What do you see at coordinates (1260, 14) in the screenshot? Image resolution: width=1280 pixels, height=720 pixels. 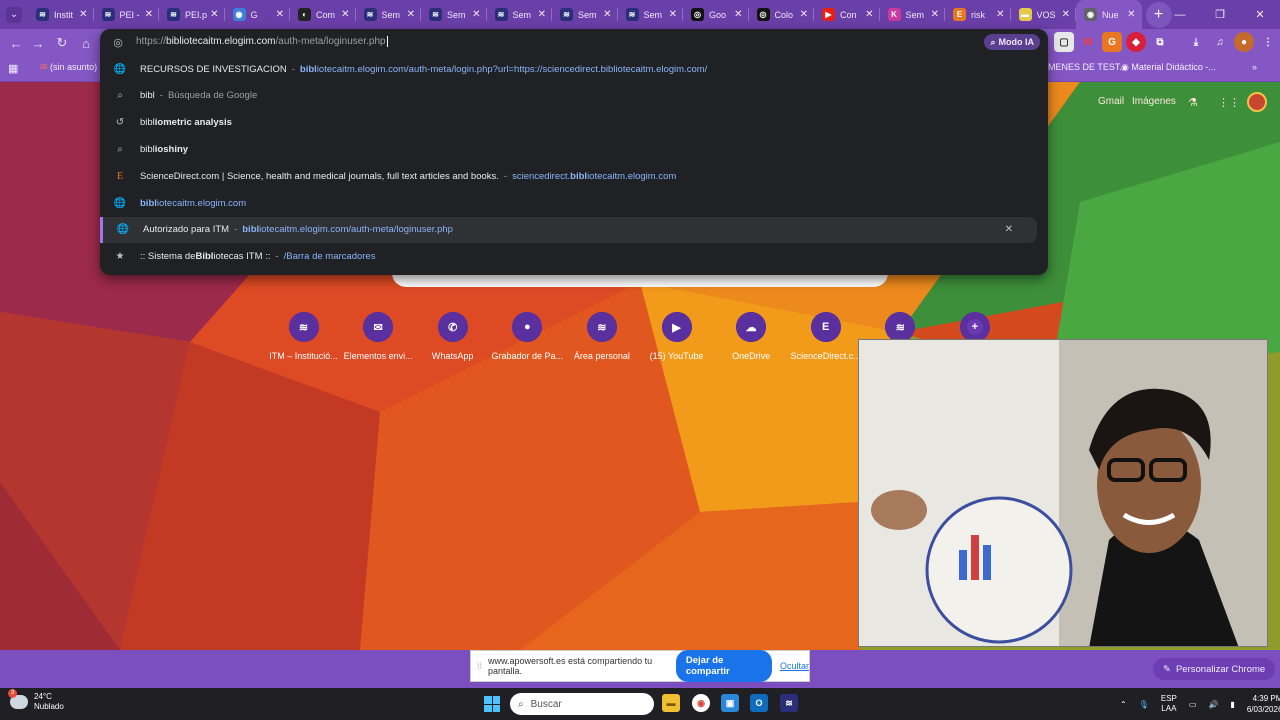 I see `close-window-icon: ✕` at bounding box center [1260, 14].